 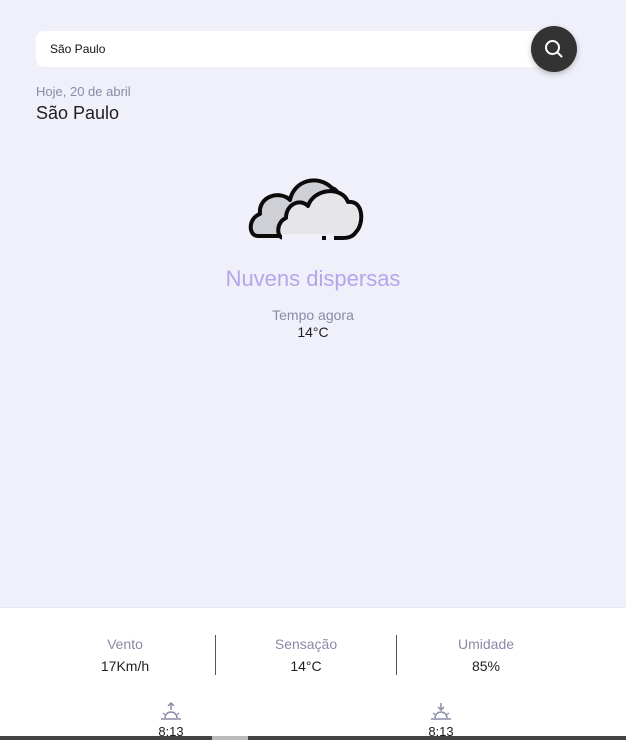 I want to click on sunrise-icon, so click(x=171, y=711).